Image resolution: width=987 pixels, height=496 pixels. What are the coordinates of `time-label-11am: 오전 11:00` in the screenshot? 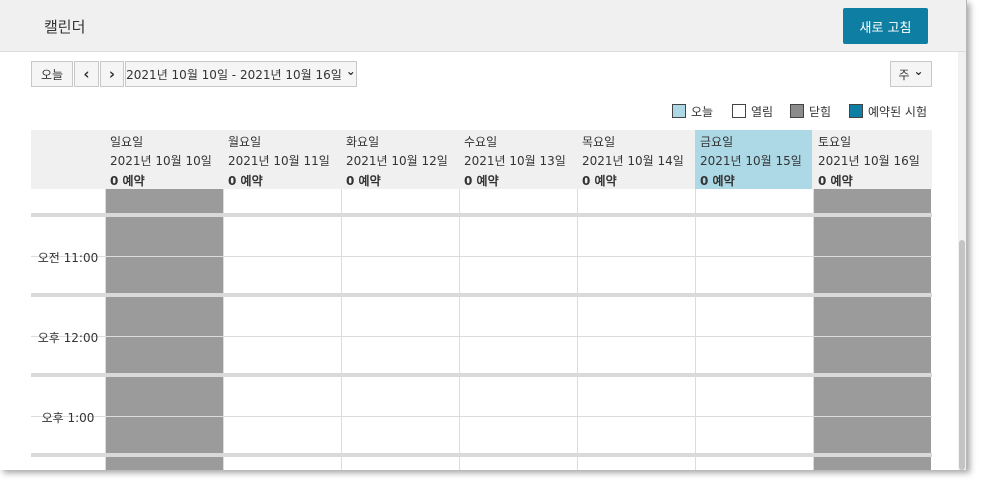 It's located at (68, 258).